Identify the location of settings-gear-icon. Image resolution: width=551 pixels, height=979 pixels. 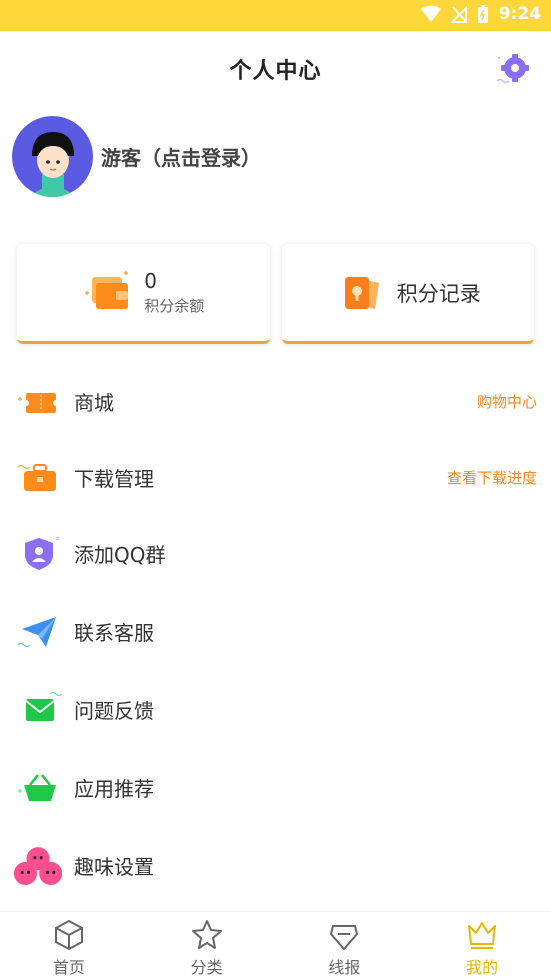
(513, 69).